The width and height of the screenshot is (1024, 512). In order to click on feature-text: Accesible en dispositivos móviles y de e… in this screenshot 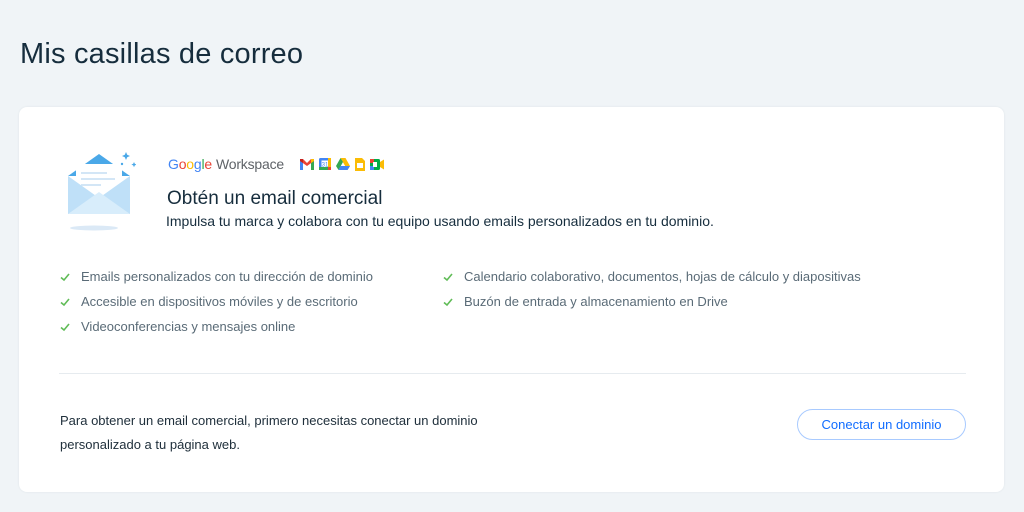, I will do `click(219, 301)`.